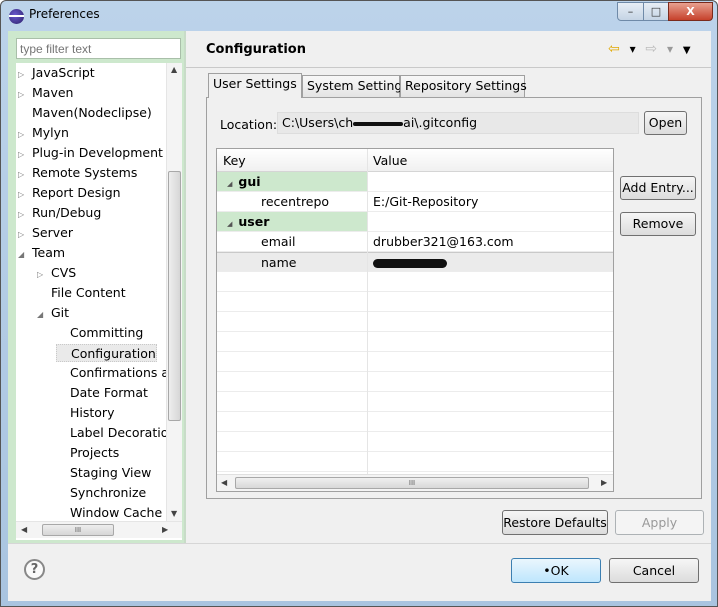  I want to click on tree-item: ▷ Report Design, so click(69, 193).